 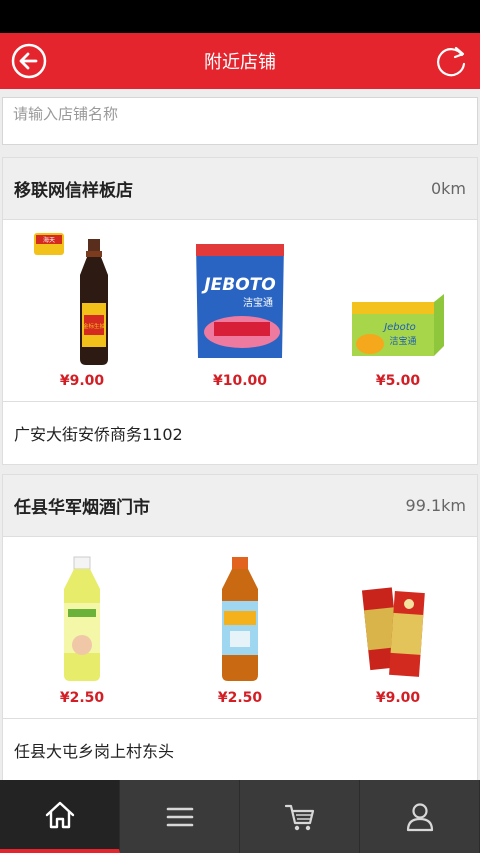 What do you see at coordinates (240, 506) in the screenshot?
I see `store-header: 任县华军烟酒门市 99.1km` at bounding box center [240, 506].